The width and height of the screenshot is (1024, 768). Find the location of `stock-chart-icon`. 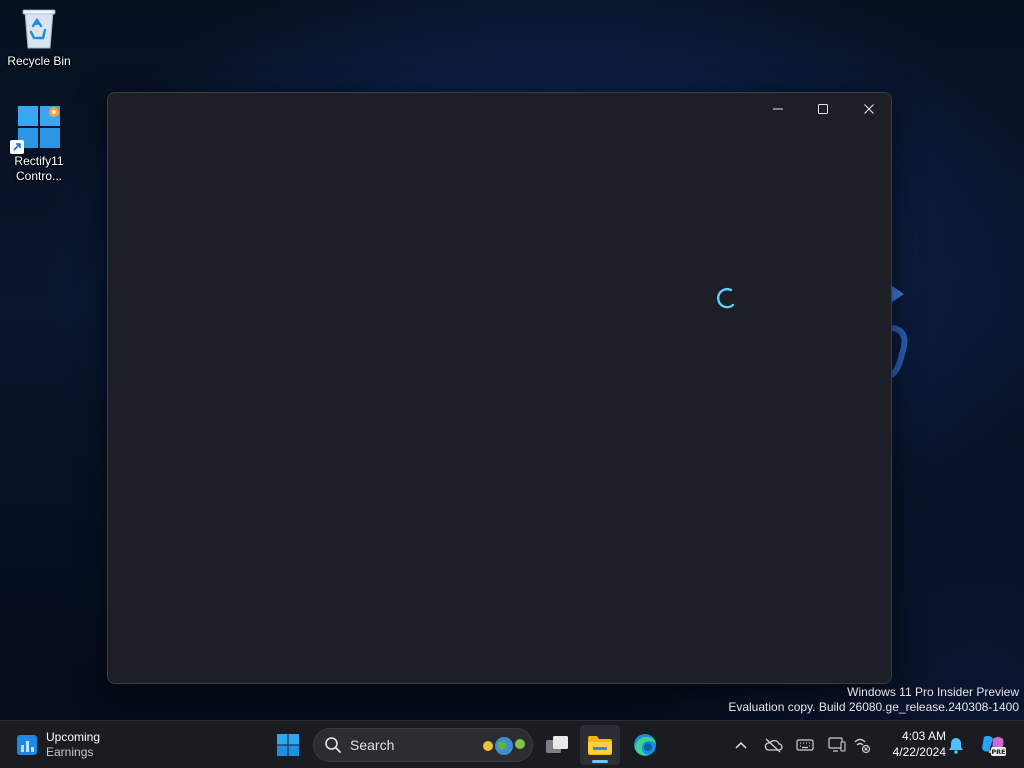

stock-chart-icon is located at coordinates (27, 745).